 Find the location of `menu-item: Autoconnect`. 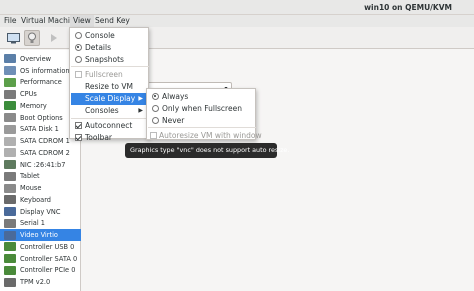

menu-item: Autoconnect is located at coordinates (109, 126).